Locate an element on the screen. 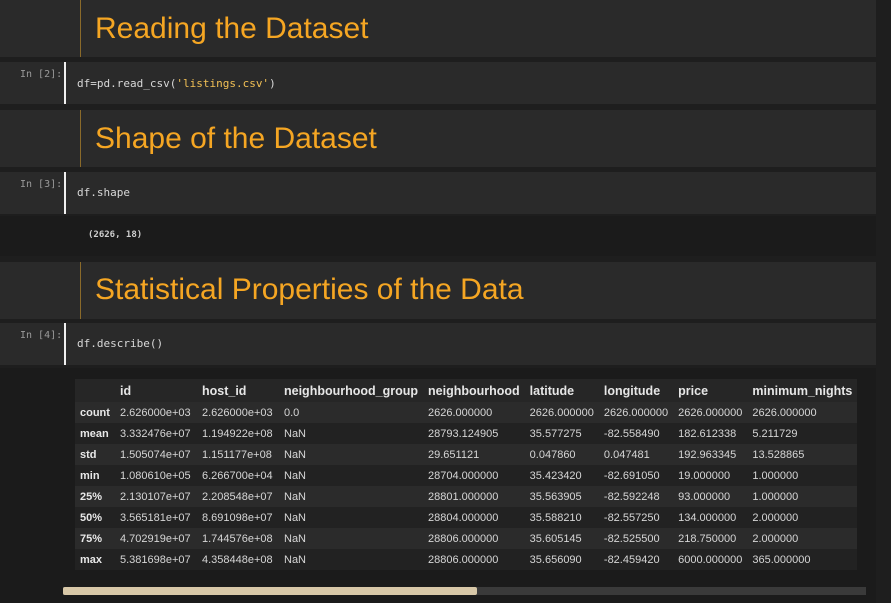  table-cell: 28704.000000 is located at coordinates (474, 475).